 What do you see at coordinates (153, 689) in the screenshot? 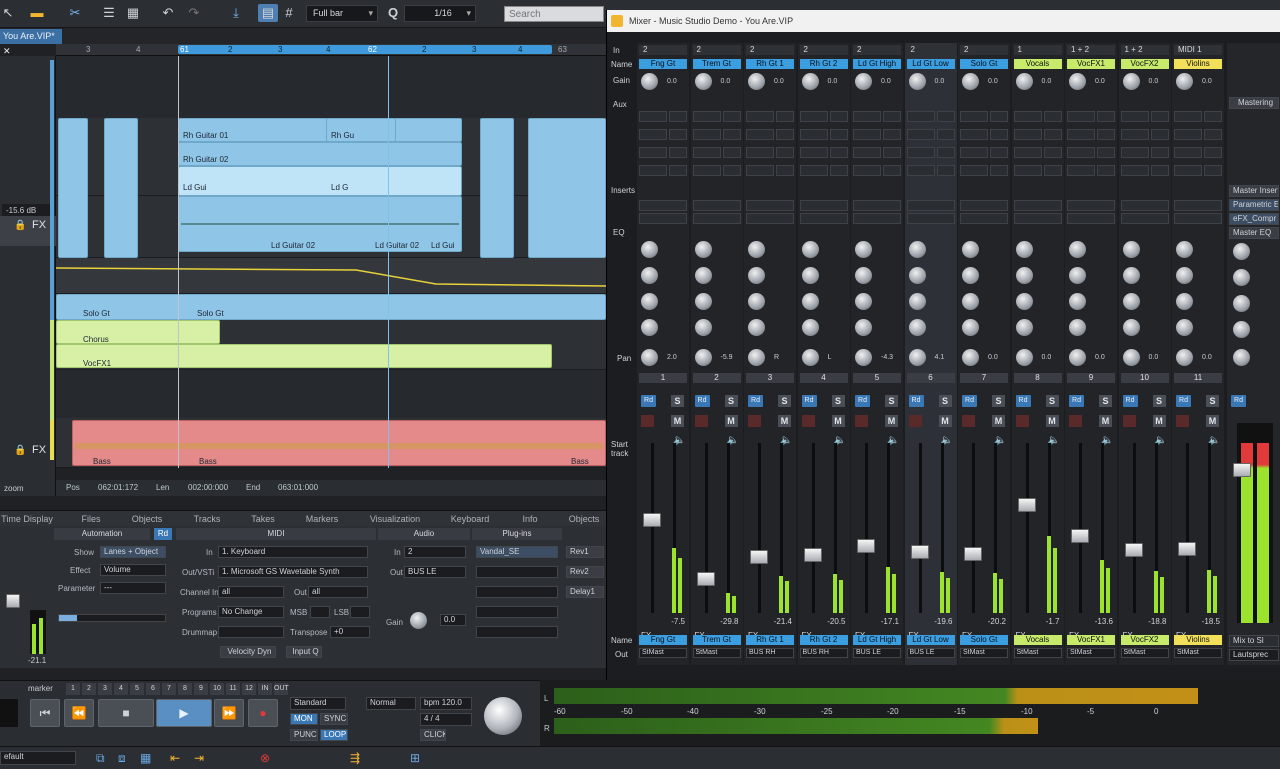
I see `marker-button: 6` at bounding box center [153, 689].